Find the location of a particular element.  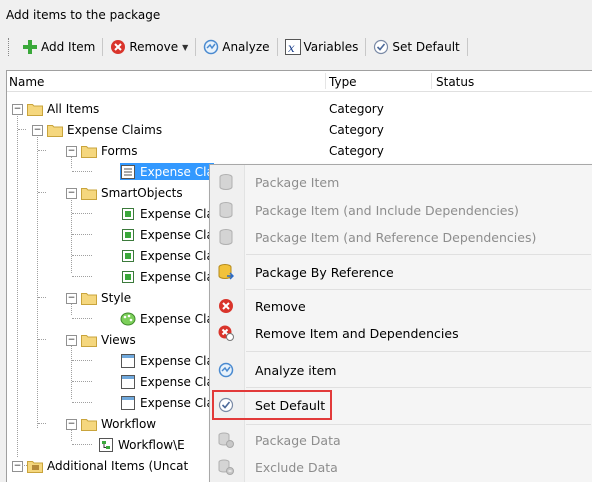

tree-row-expense-claims: − Expense Claims Category is located at coordinates (299, 129).